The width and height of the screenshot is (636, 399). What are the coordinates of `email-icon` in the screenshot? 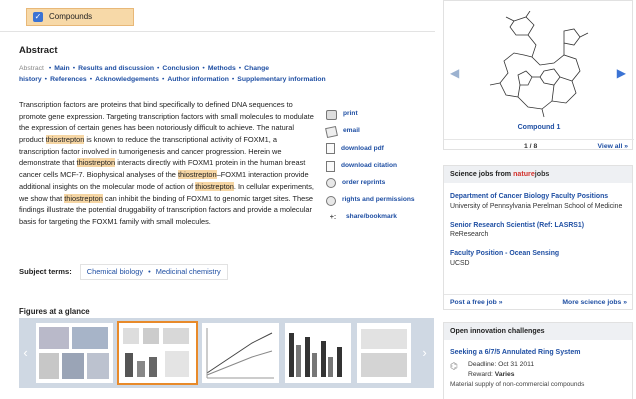 It's located at (331, 131).